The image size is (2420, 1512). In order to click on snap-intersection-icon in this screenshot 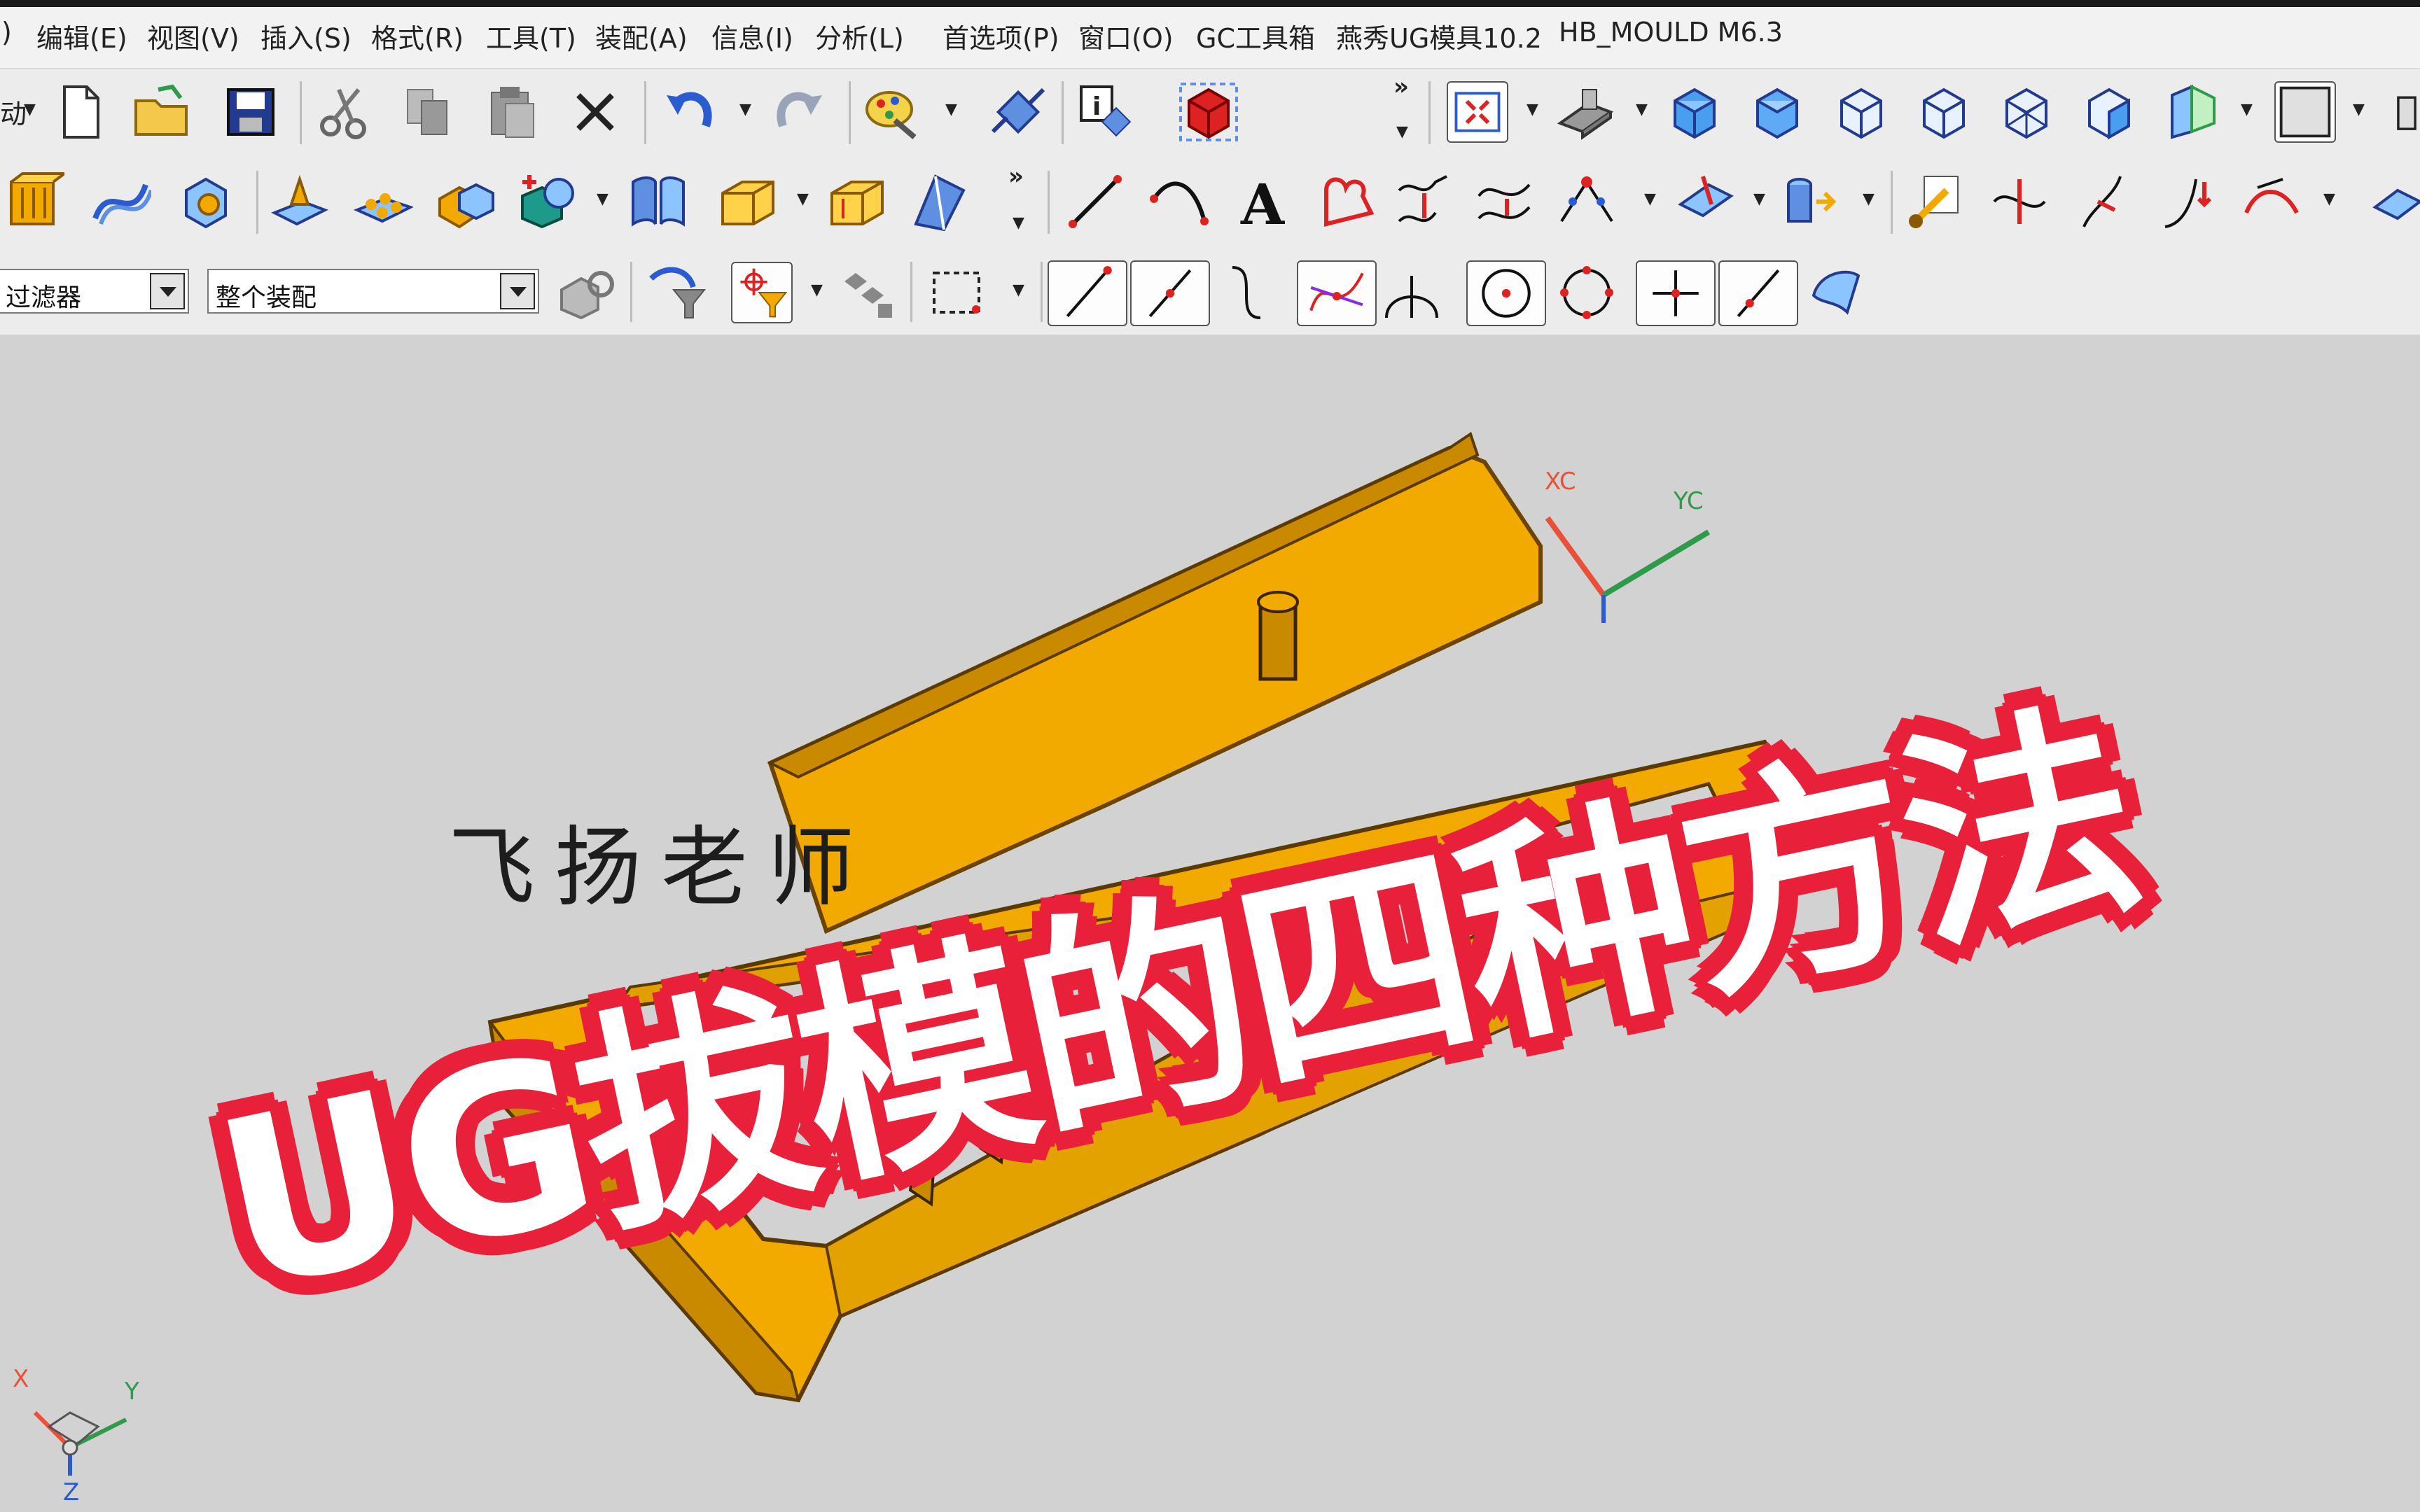, I will do `click(1337, 293)`.